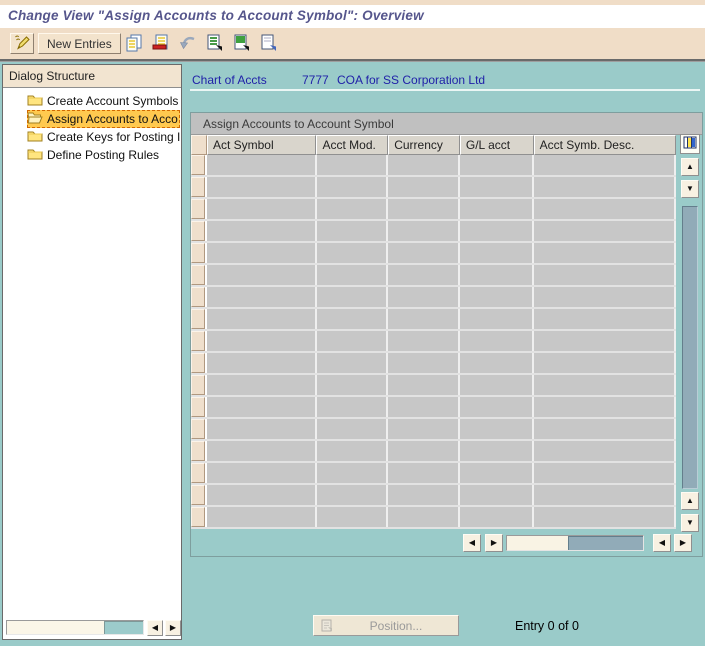 The height and width of the screenshot is (646, 705). What do you see at coordinates (690, 144) in the screenshot?
I see `table-settings-button` at bounding box center [690, 144].